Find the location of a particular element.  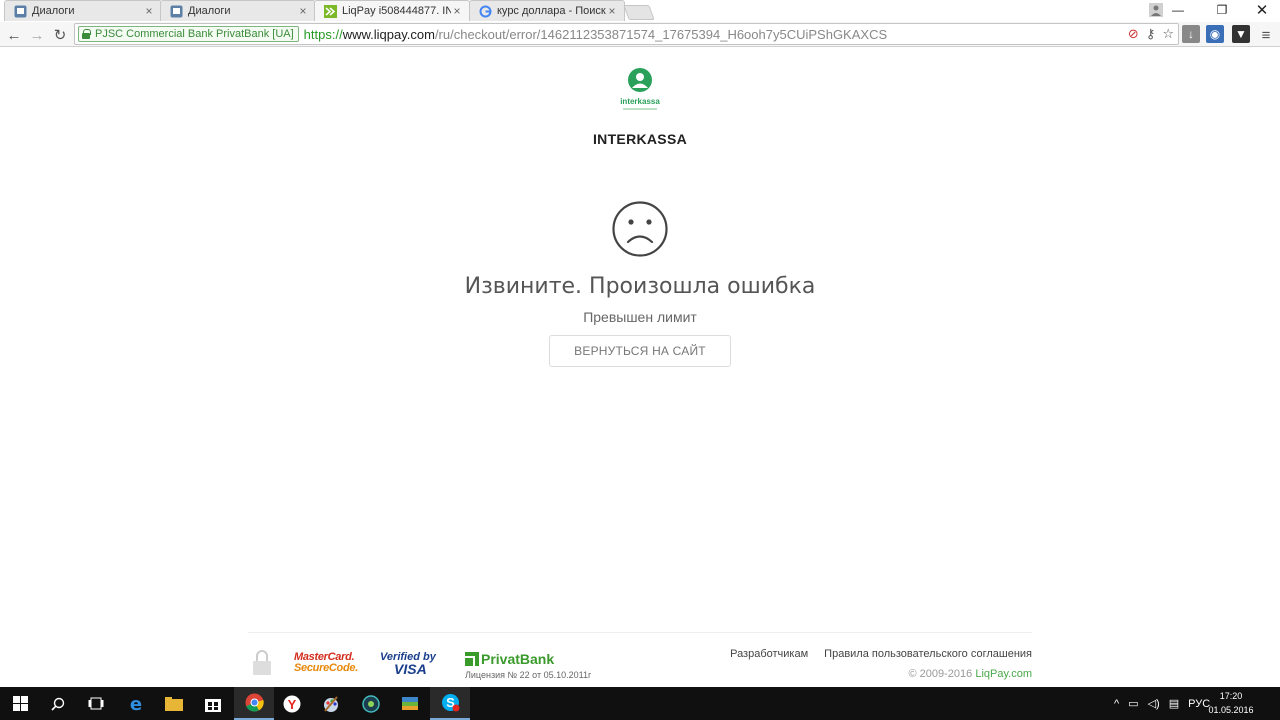

privatbank-mark-icon is located at coordinates (472, 659).